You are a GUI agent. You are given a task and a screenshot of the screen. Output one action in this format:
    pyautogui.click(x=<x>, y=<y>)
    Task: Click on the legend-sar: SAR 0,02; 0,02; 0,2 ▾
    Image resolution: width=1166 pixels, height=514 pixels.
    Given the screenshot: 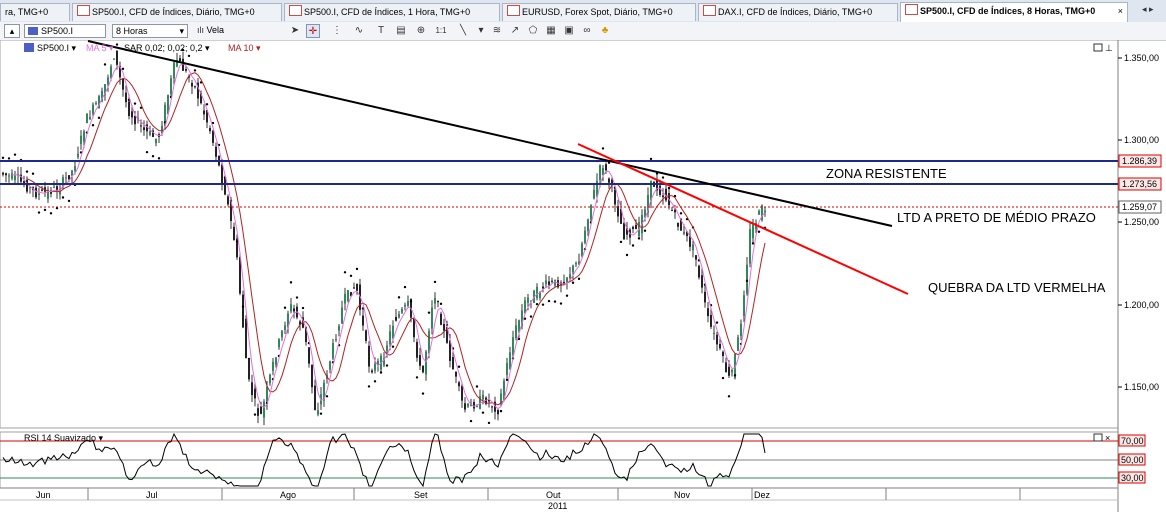 What is the action you would take?
    pyautogui.click(x=167, y=48)
    